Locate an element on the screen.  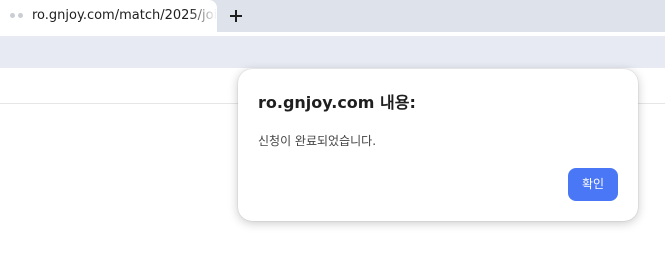
plus-icon is located at coordinates (236, 16).